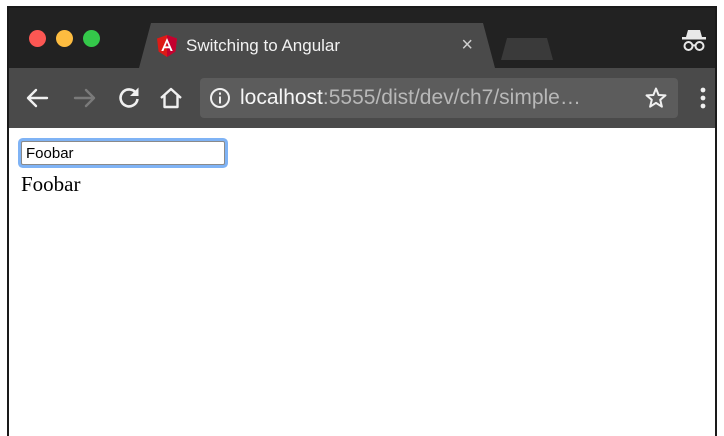 This screenshot has height=436, width=724. I want to click on minimize-window-button, so click(64, 38).